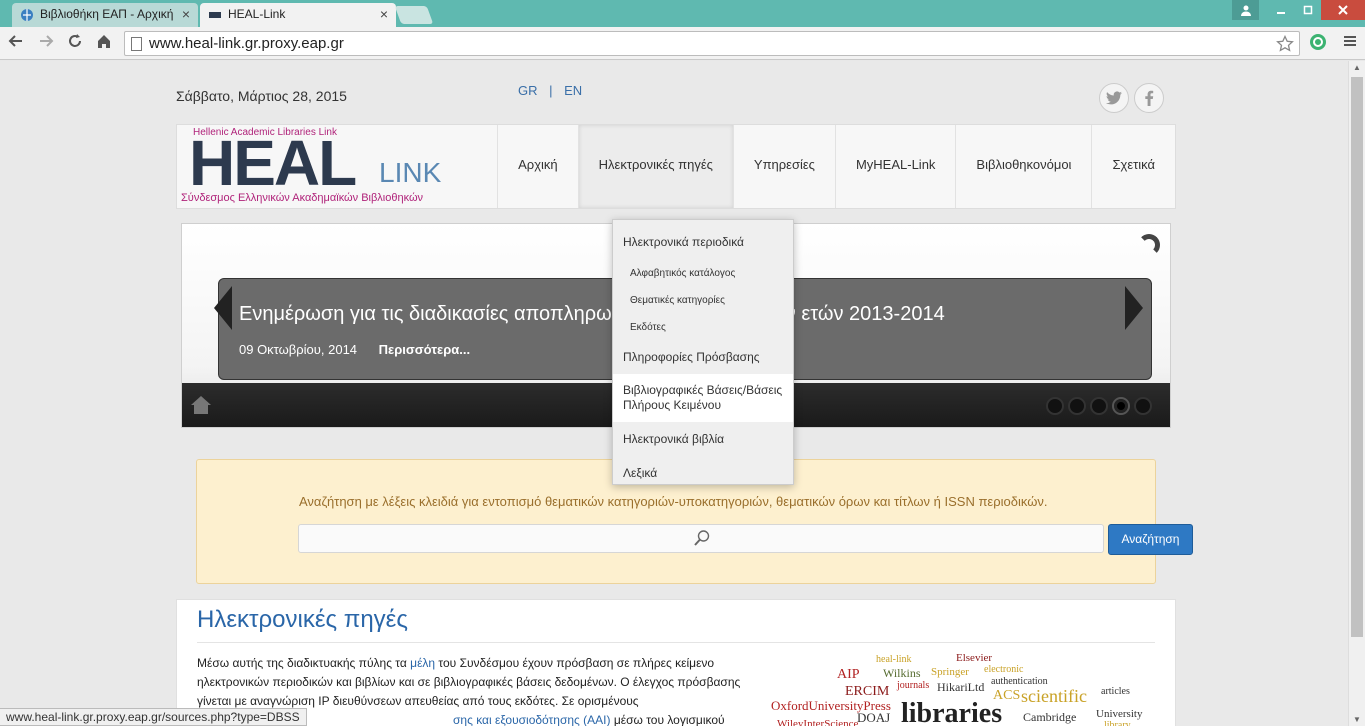 Image resolution: width=1365 pixels, height=726 pixels. Describe the element at coordinates (902, 673) in the screenshot. I see `cloud-word: Wilkins` at that location.